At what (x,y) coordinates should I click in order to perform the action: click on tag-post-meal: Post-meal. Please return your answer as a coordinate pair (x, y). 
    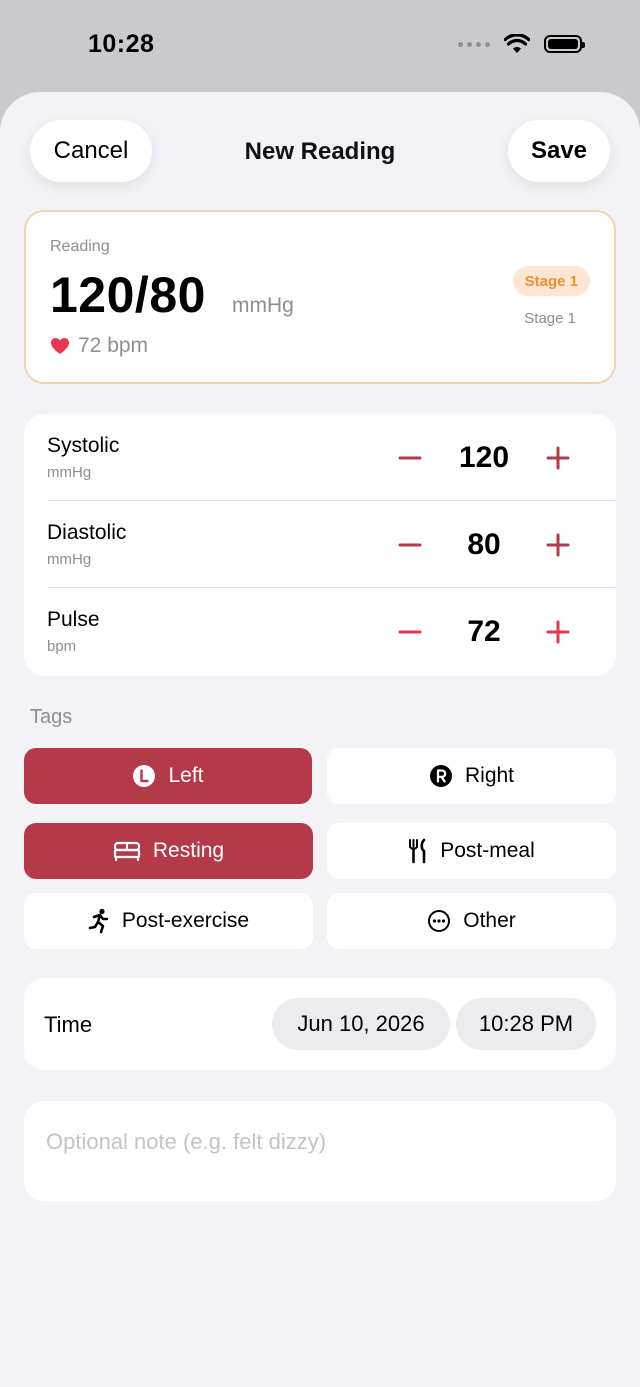
    Looking at the image, I should click on (471, 851).